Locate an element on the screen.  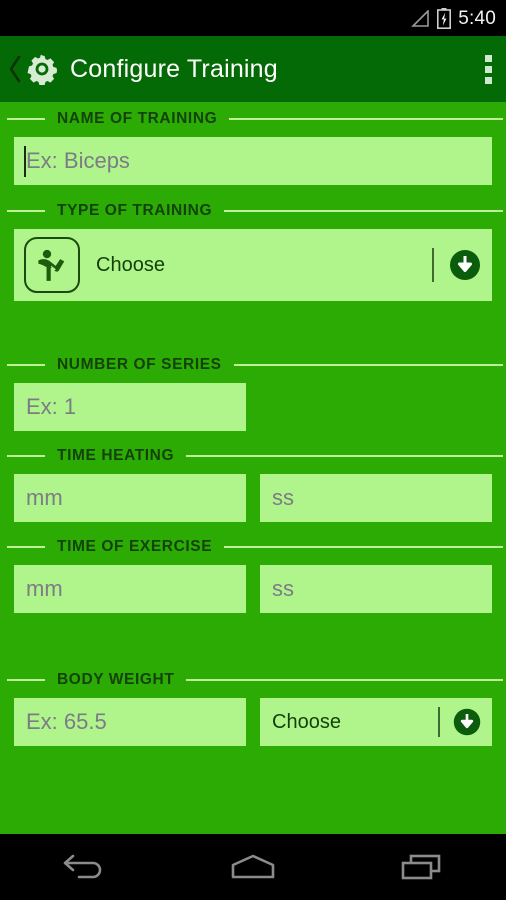
status-bar-clock: 5:40 is located at coordinates (477, 18).